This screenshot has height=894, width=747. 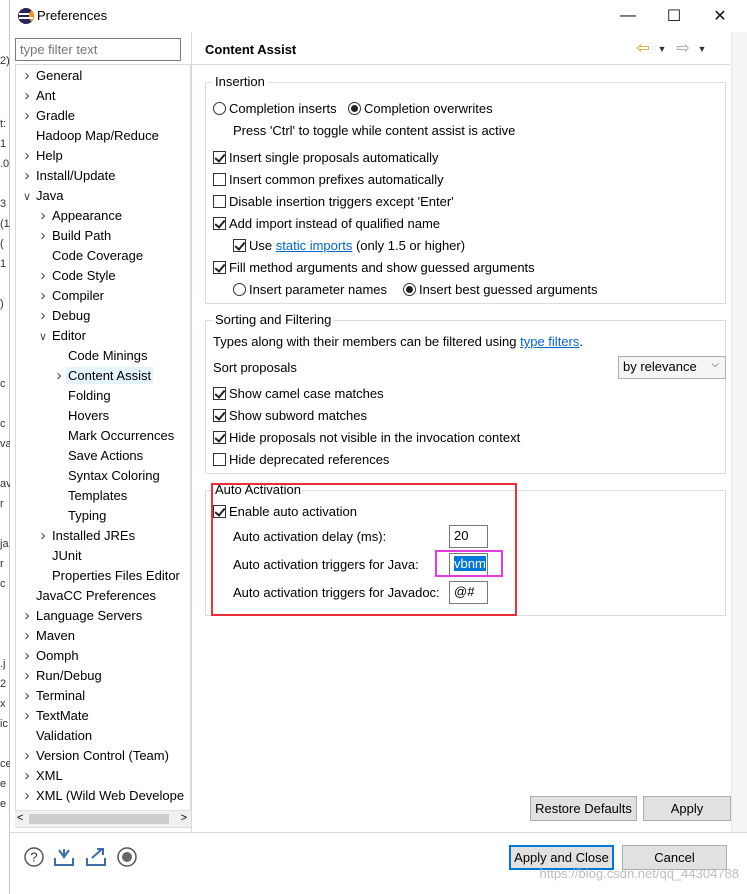 What do you see at coordinates (687, 808) in the screenshot?
I see `apply-button: Apply` at bounding box center [687, 808].